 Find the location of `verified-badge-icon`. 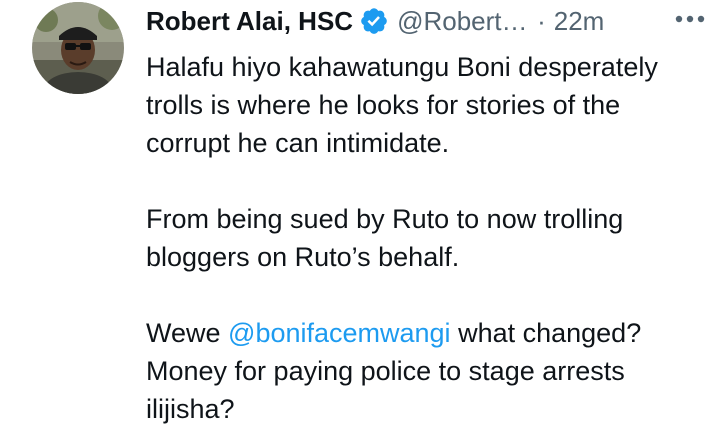

verified-badge-icon is located at coordinates (374, 21).